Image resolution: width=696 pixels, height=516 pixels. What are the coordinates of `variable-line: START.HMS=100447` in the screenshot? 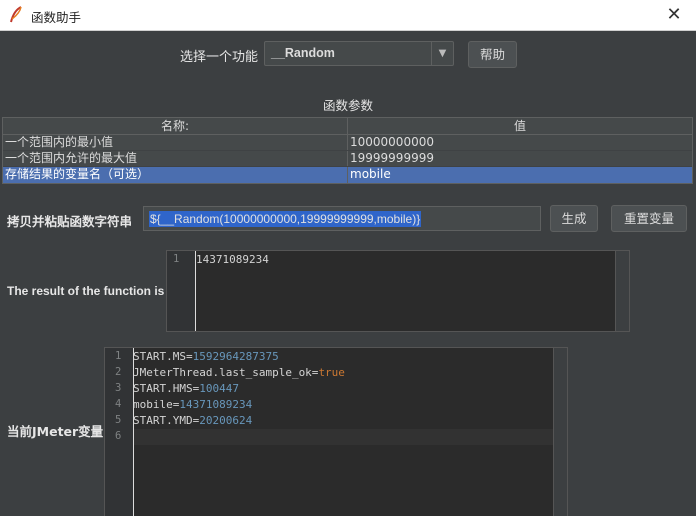 It's located at (186, 388).